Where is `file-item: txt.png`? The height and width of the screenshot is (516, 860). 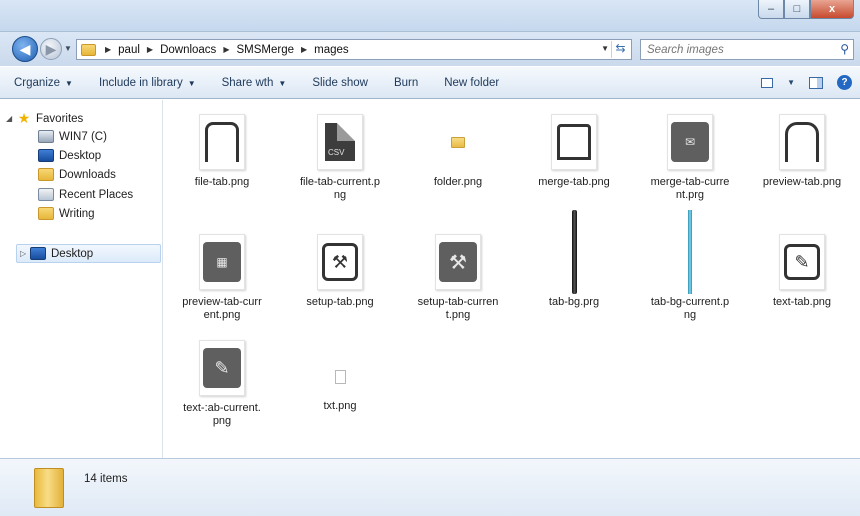
file-item: txt.png is located at coordinates (340, 383).